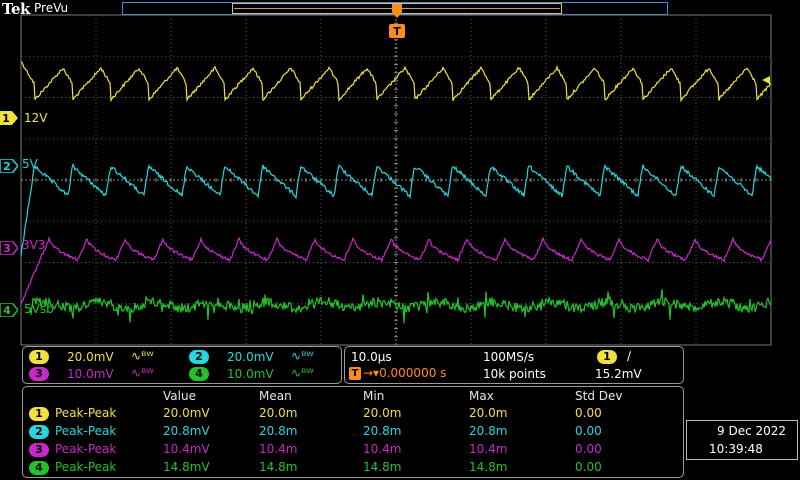 The image size is (800, 480). Describe the element at coordinates (85, 449) in the screenshot. I see `meas-row3-type: Peak-Peak` at that location.